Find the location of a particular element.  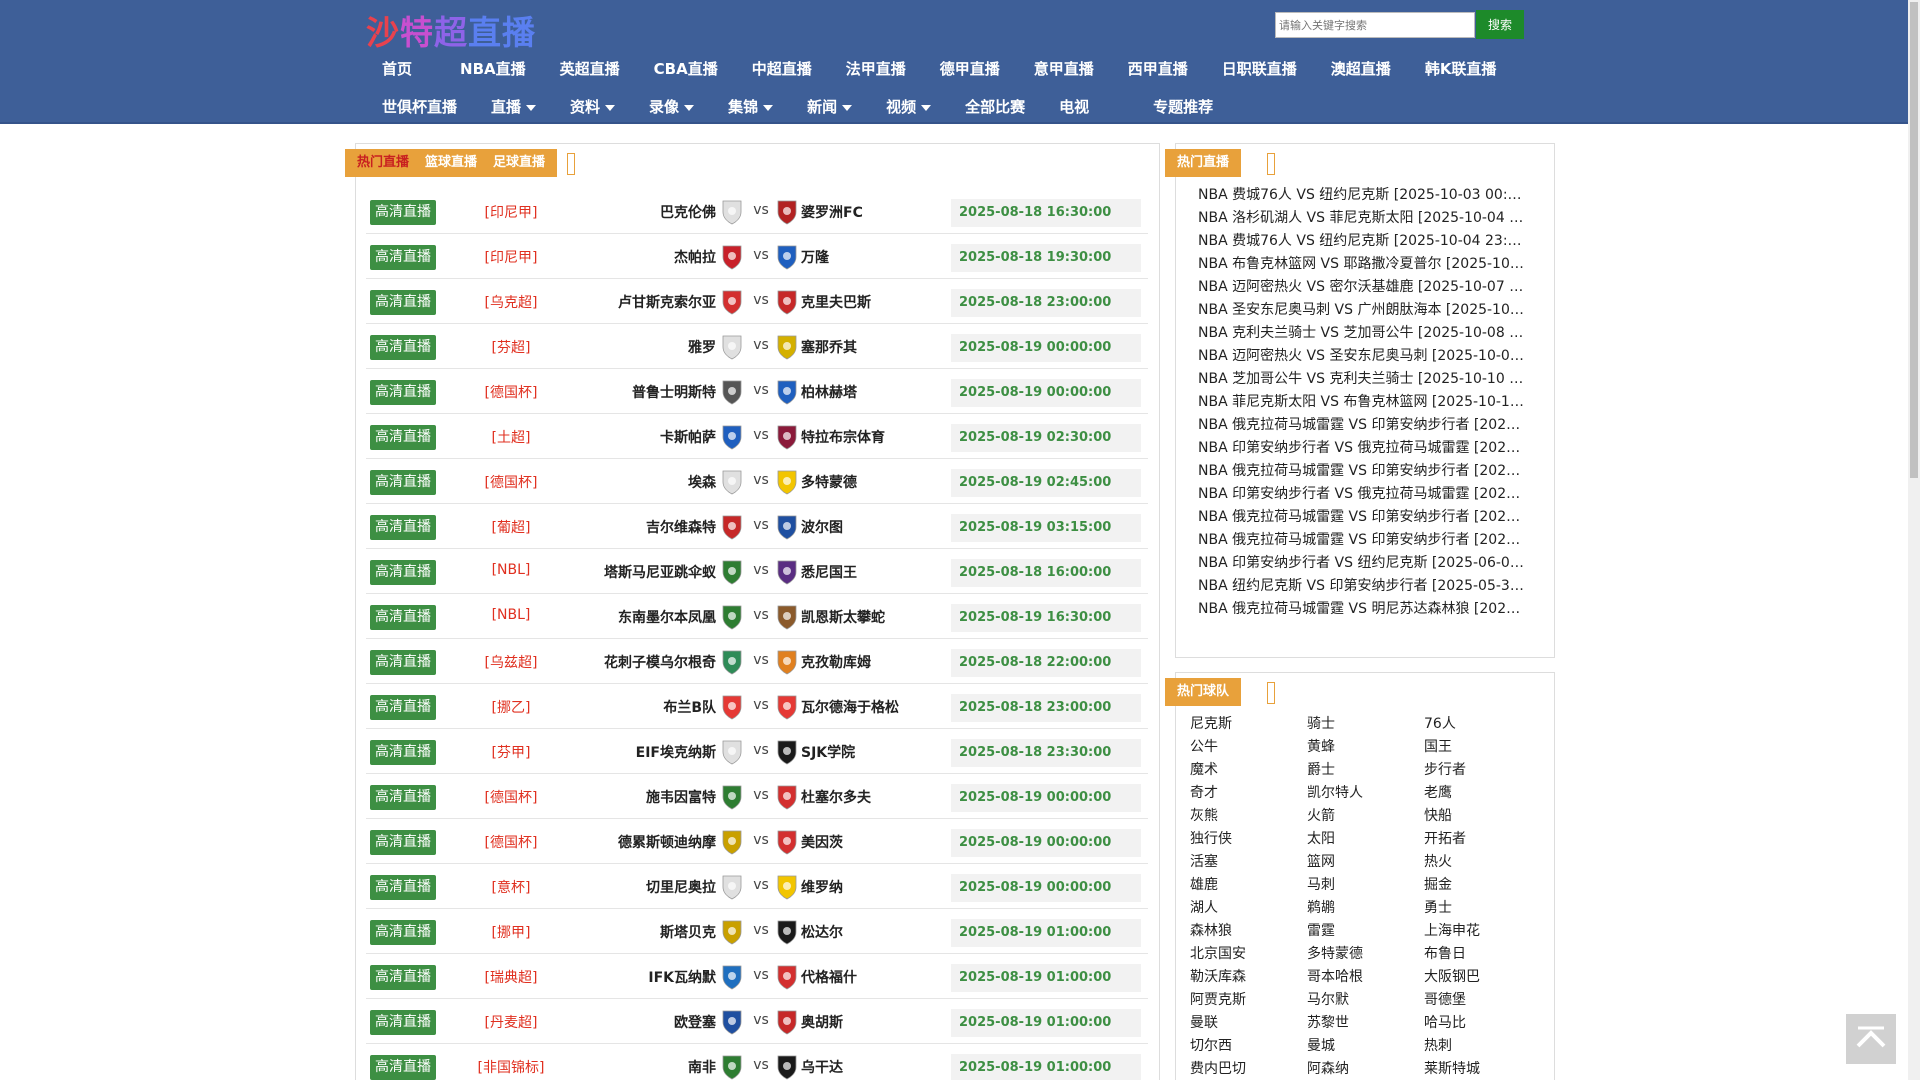

home-team-name: 巴克伦佛 is located at coordinates (688, 212).